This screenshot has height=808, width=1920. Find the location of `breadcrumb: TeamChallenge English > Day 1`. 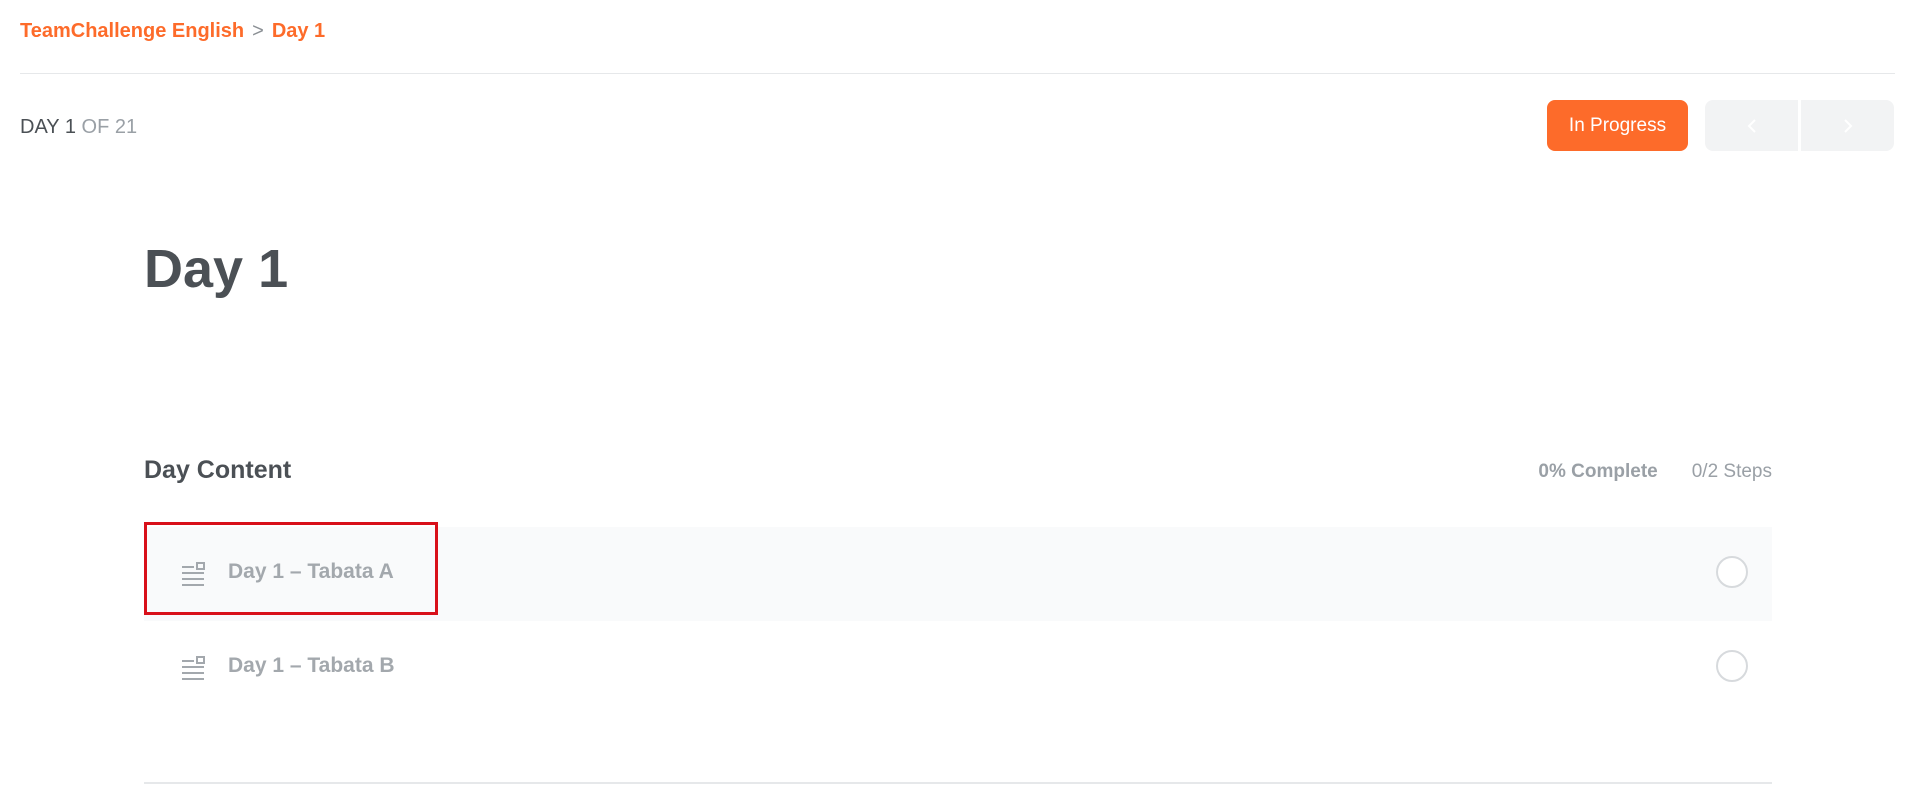

breadcrumb: TeamChallenge English > Day 1 is located at coordinates (172, 31).